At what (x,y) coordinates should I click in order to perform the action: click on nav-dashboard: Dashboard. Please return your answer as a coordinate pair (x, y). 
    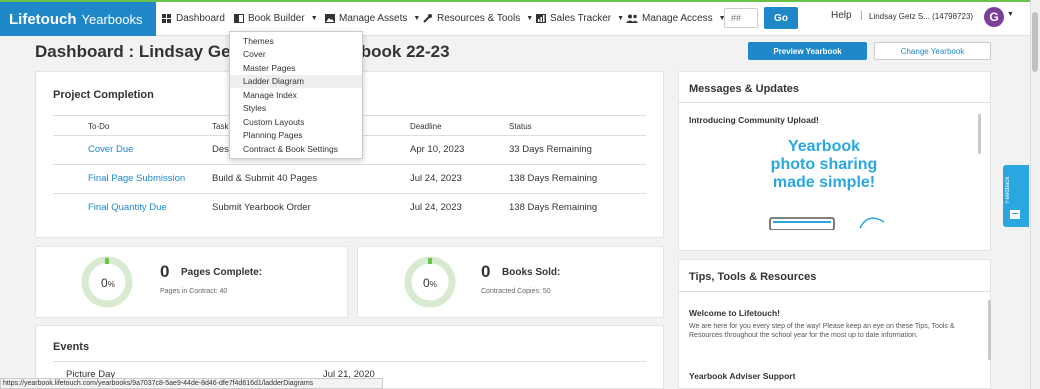
    Looking at the image, I should click on (193, 18).